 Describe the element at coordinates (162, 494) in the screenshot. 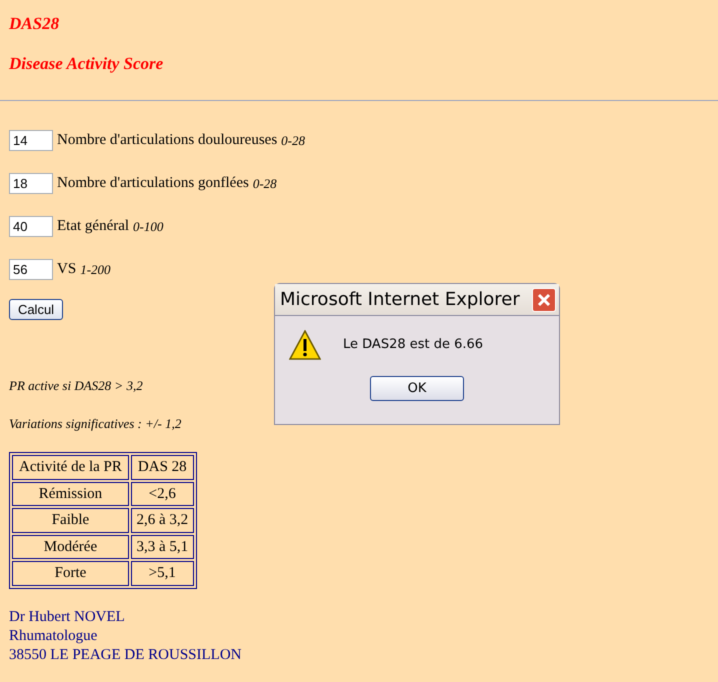

I see `table-cell: <2,6` at that location.